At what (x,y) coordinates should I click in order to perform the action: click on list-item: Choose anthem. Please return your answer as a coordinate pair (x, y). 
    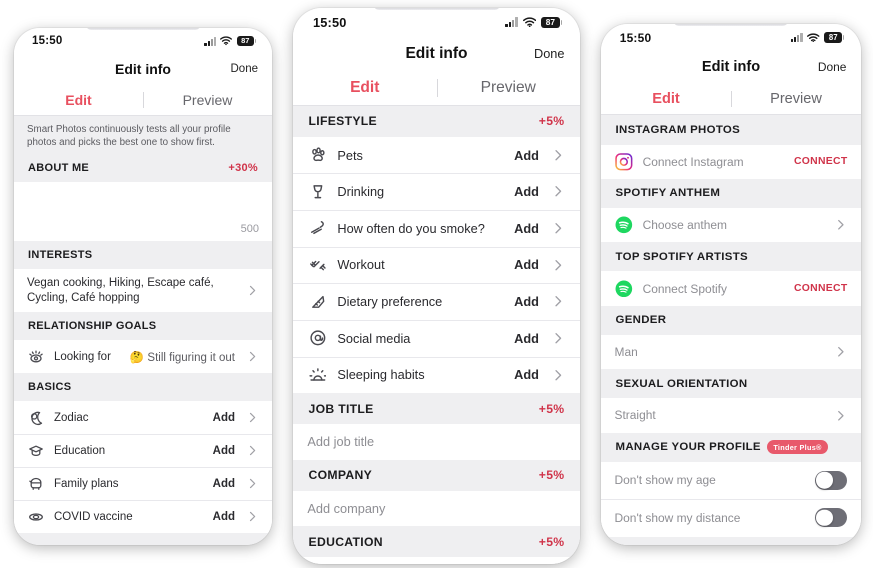
    Looking at the image, I should click on (731, 225).